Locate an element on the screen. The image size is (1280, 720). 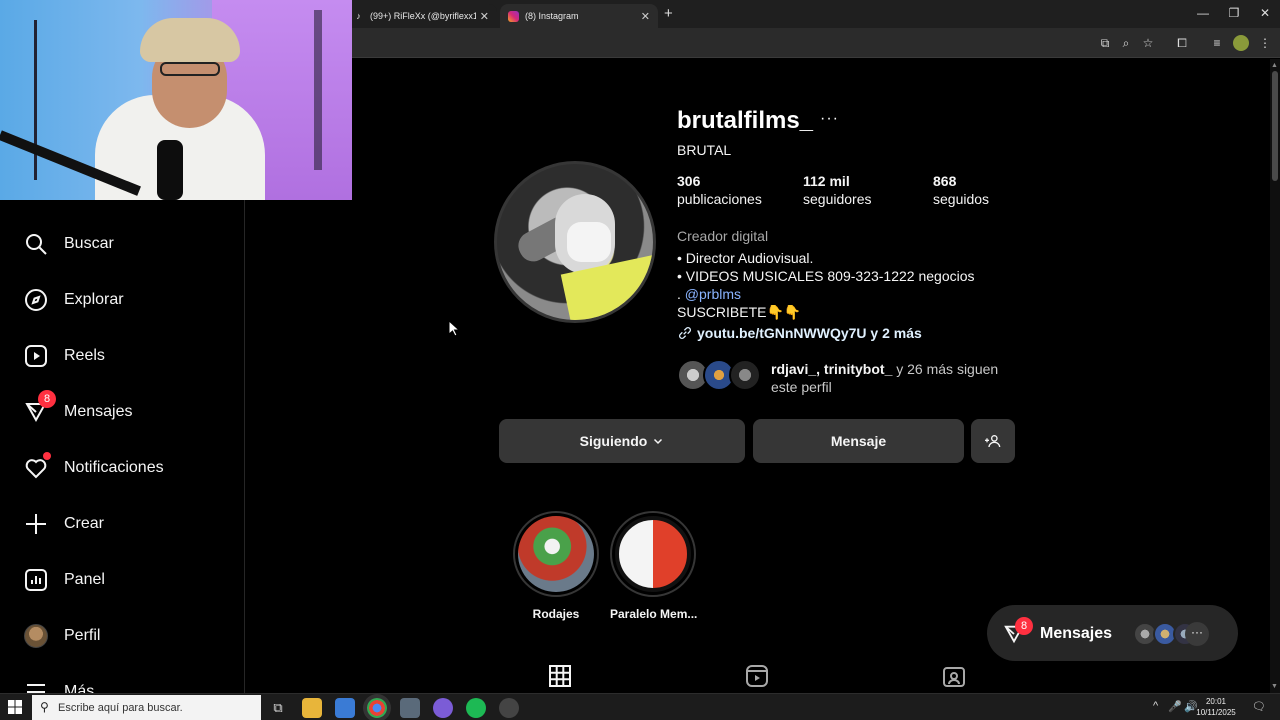
clock-time: 20:01 is located at coordinates (1216, 701).